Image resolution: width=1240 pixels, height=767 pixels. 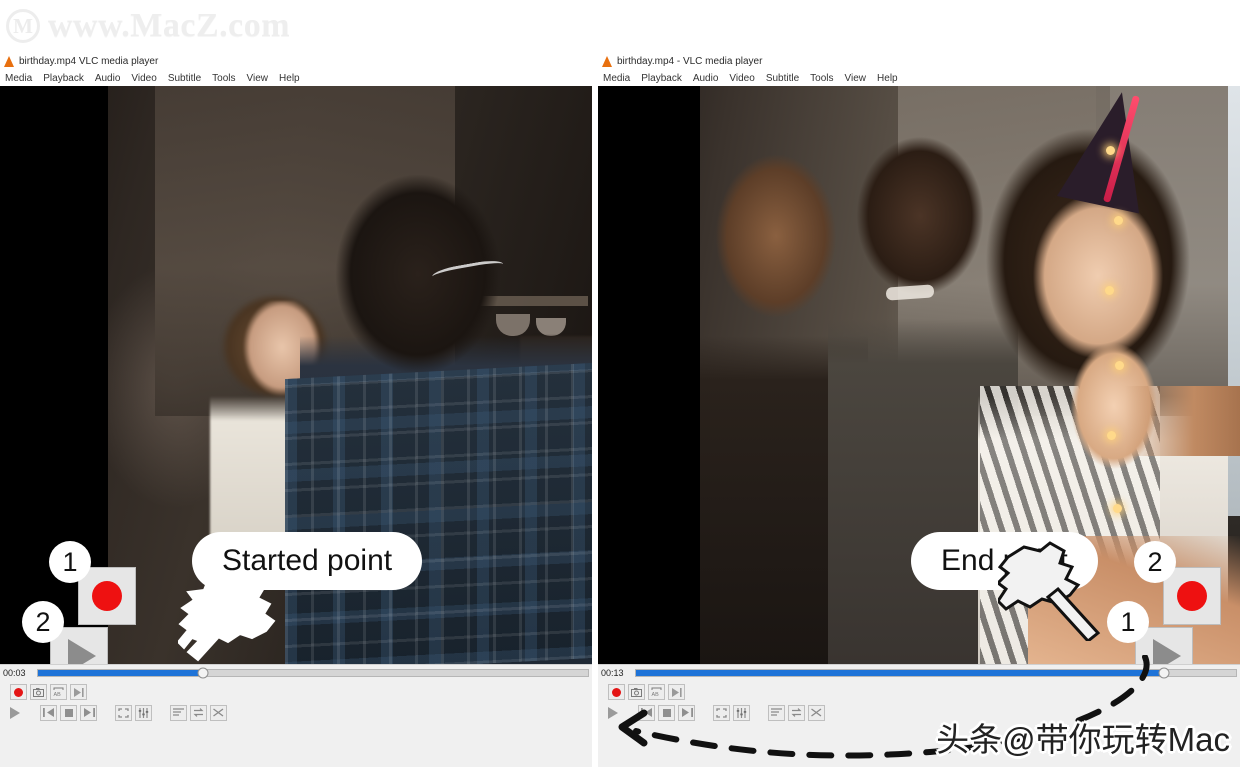 I want to click on shuffle-button-left, so click(x=218, y=712).